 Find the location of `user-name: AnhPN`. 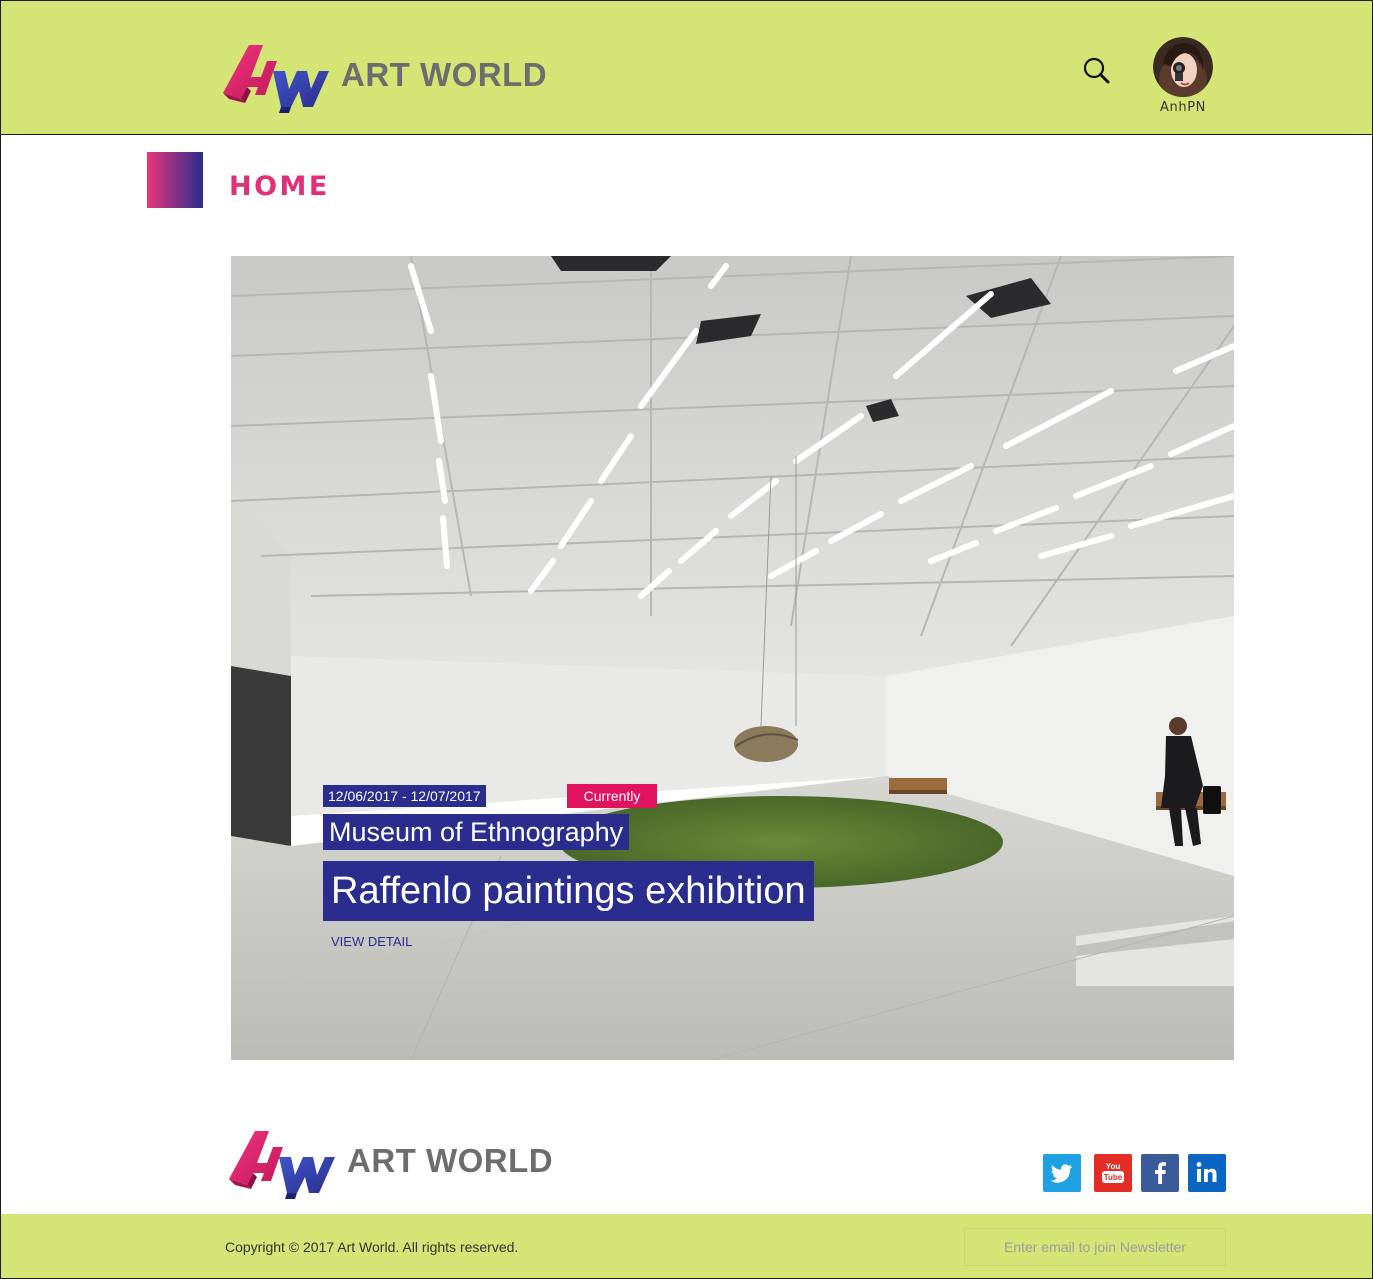

user-name: AnhPN is located at coordinates (1183, 107).